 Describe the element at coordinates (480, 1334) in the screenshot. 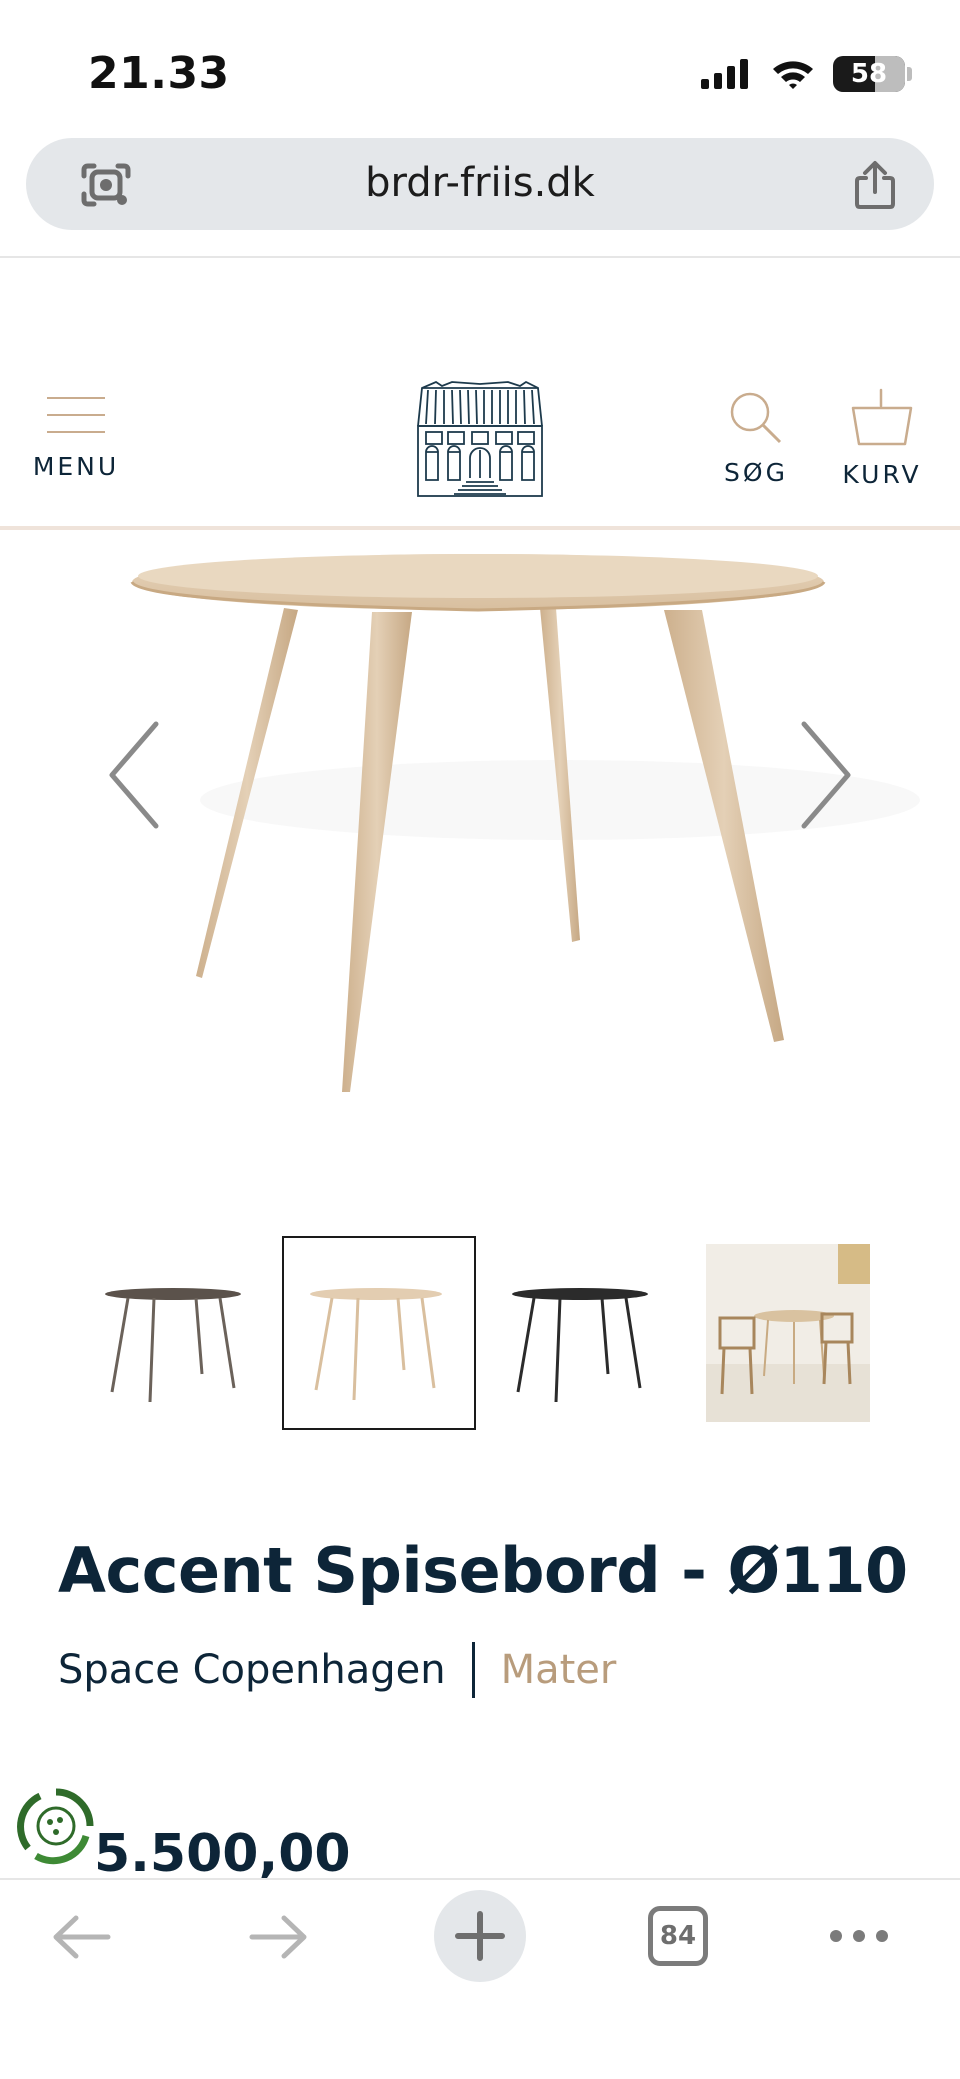

I see `thumbnail-strip` at that location.